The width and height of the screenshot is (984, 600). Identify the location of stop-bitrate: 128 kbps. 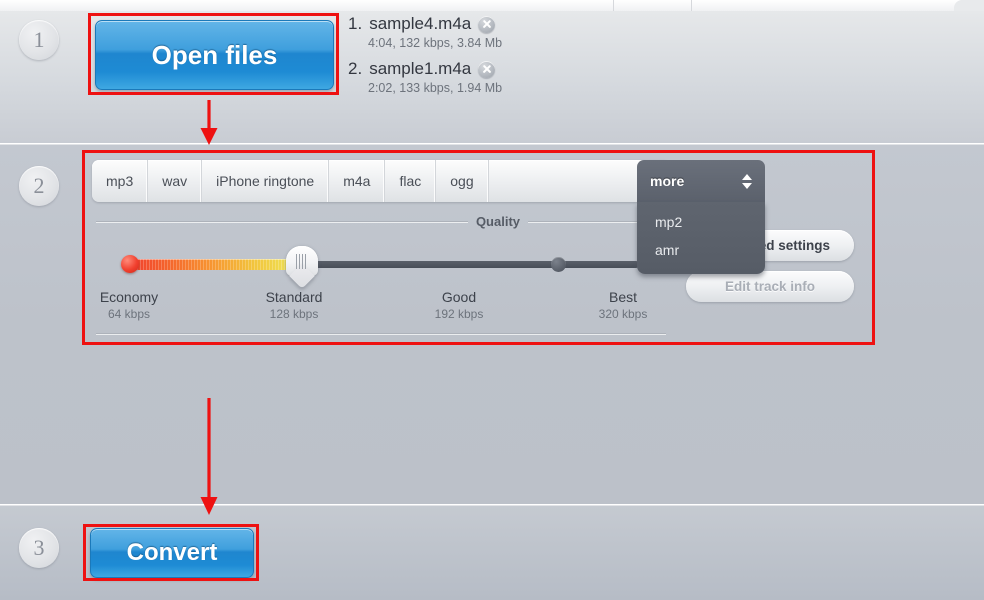
(294, 314).